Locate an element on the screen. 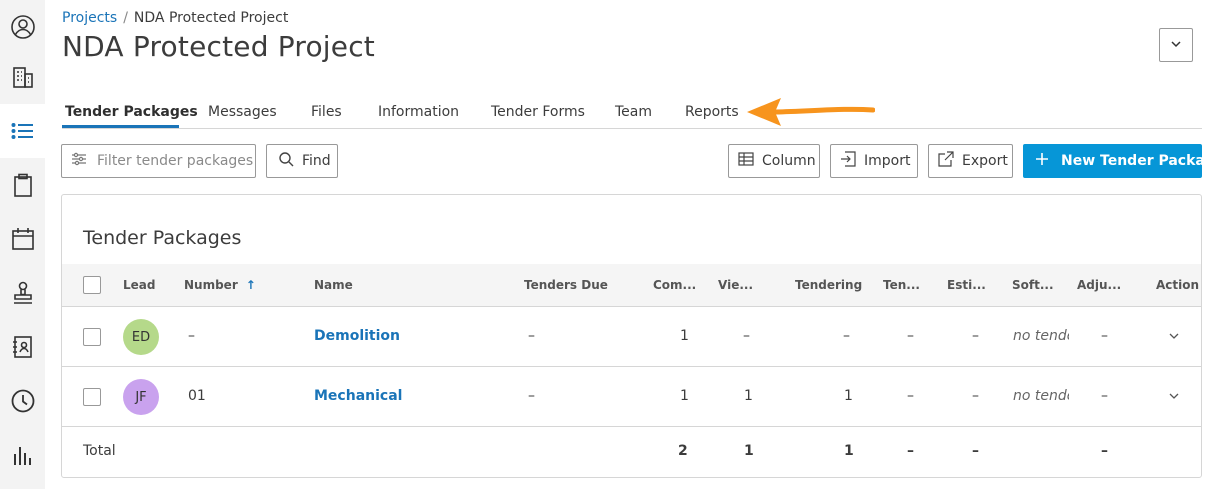 The height and width of the screenshot is (489, 1216). export-icon is located at coordinates (950, 161).